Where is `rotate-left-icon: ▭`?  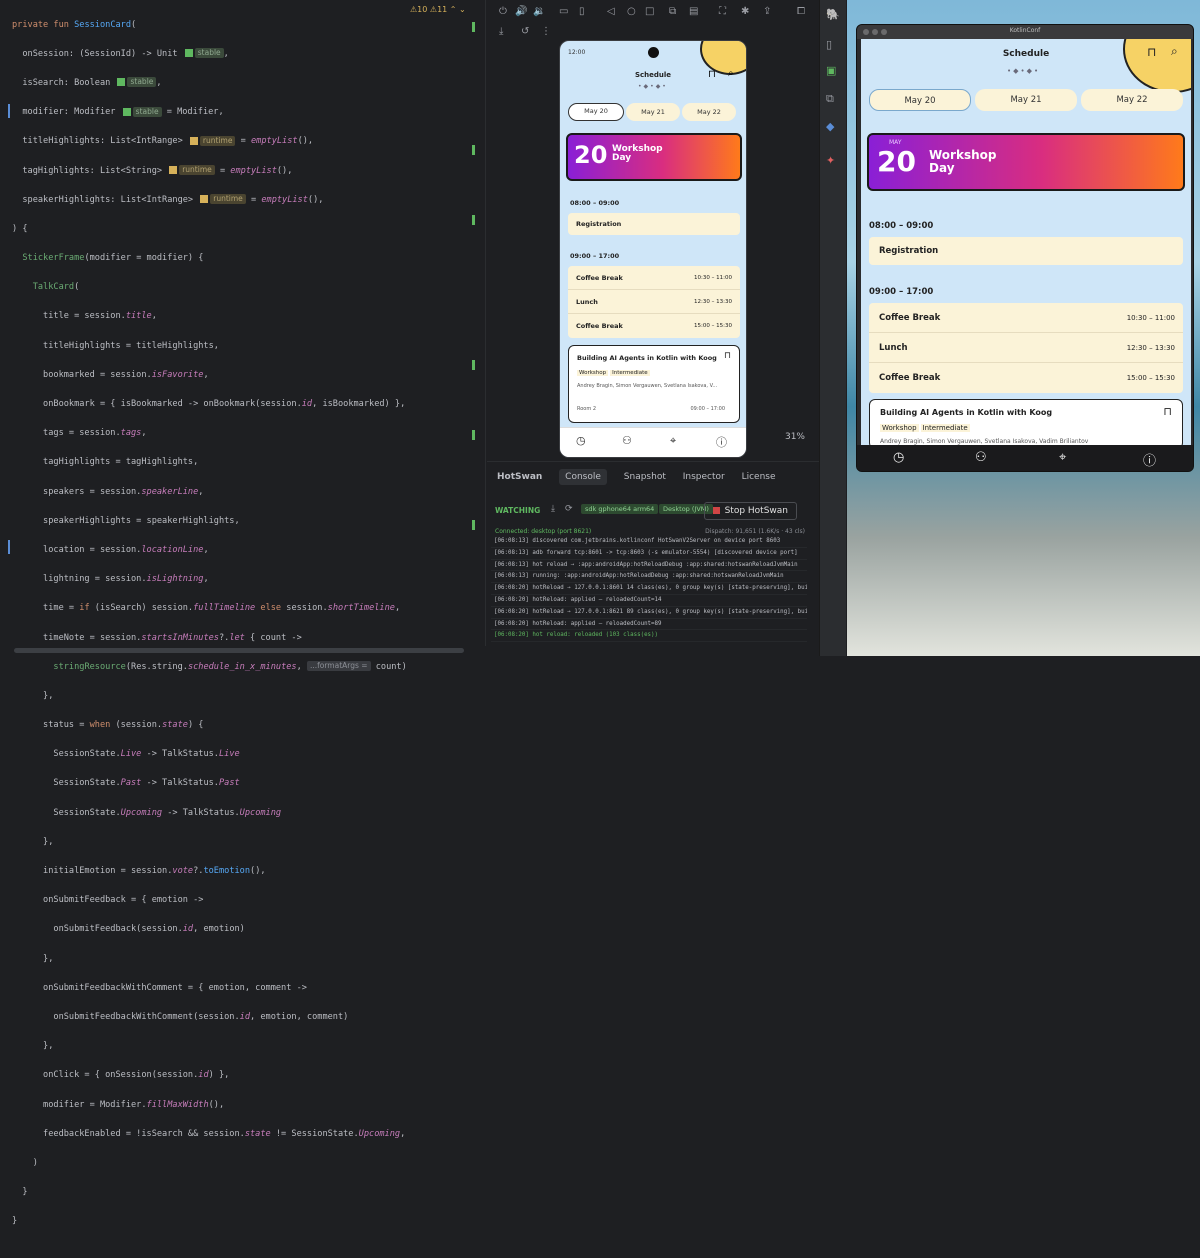 rotate-left-icon: ▭ is located at coordinates (563, 11).